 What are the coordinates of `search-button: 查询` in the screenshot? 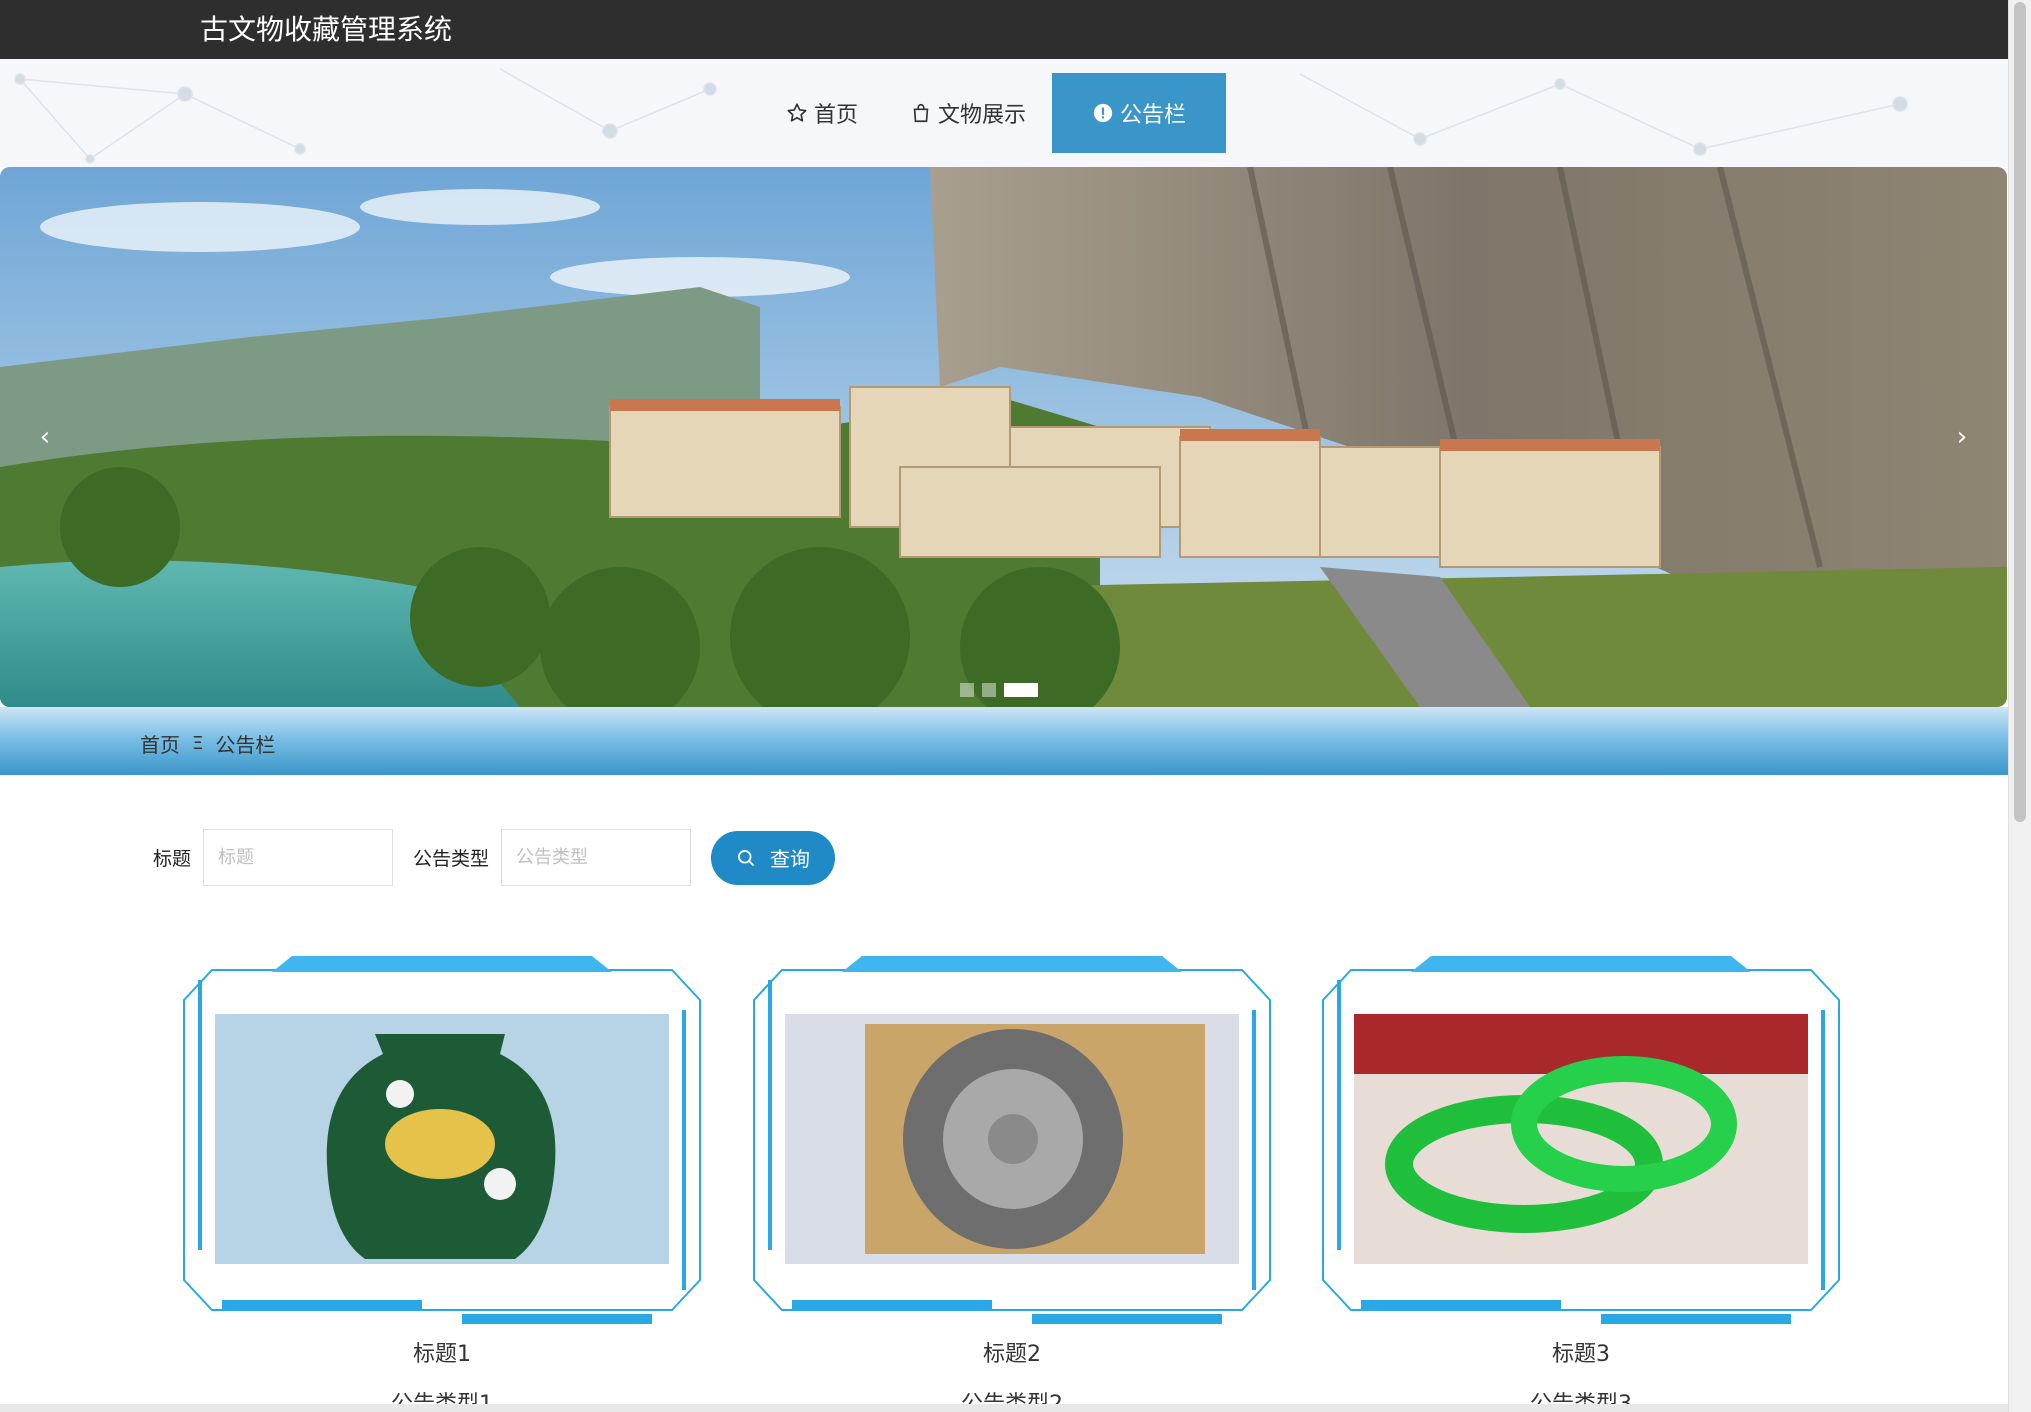 It's located at (773, 857).